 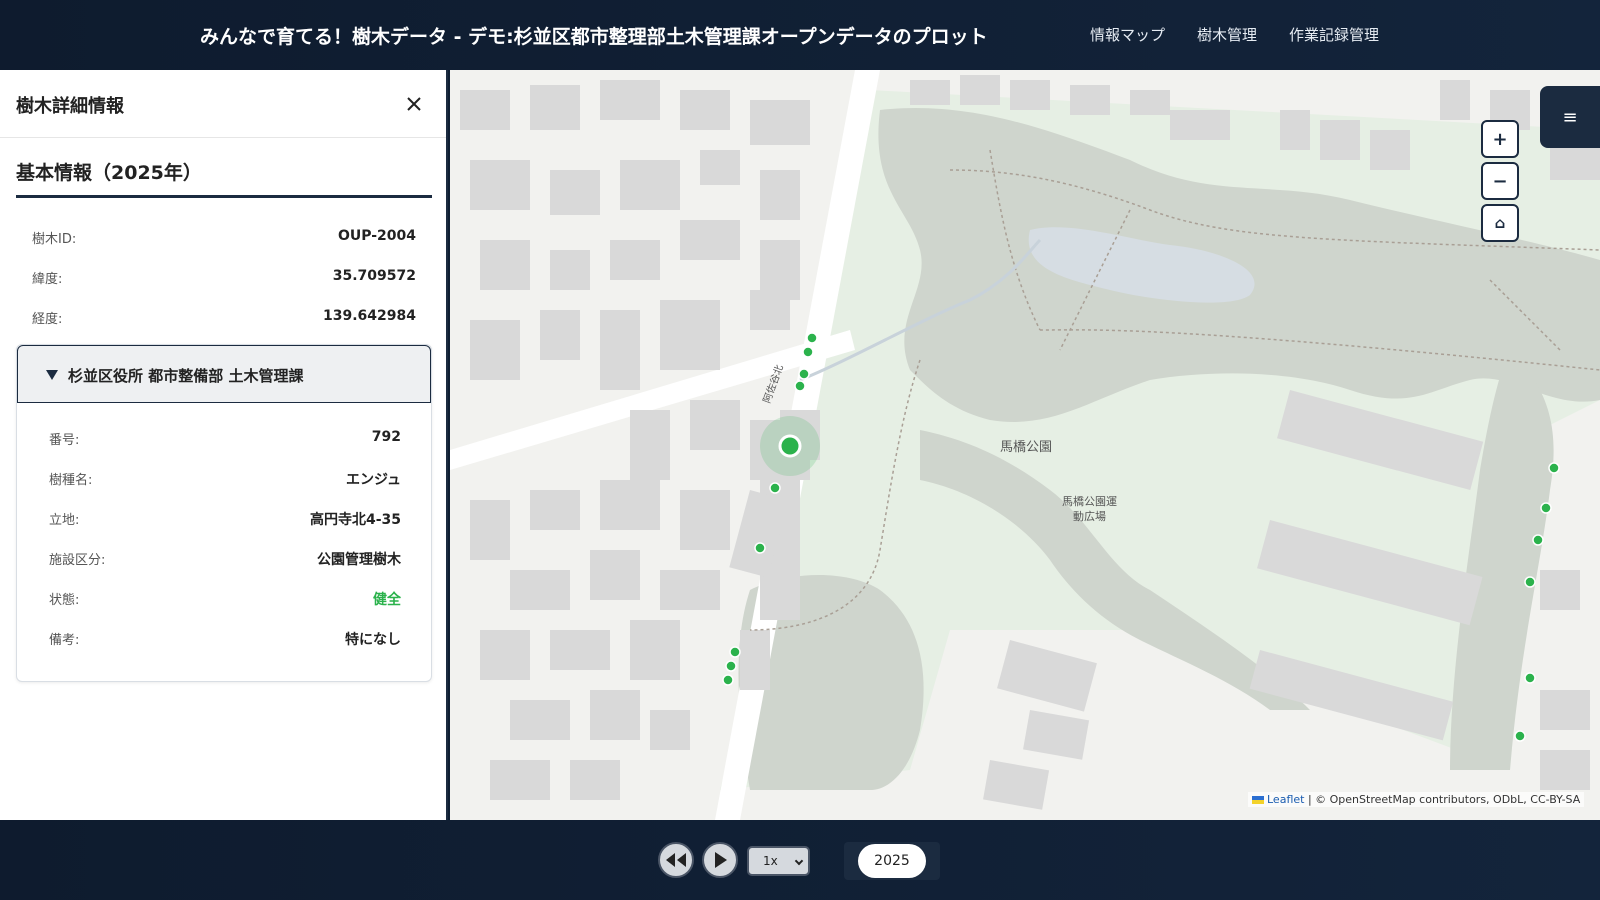 I want to click on info-label: 樹木ID:, so click(x=54, y=239).